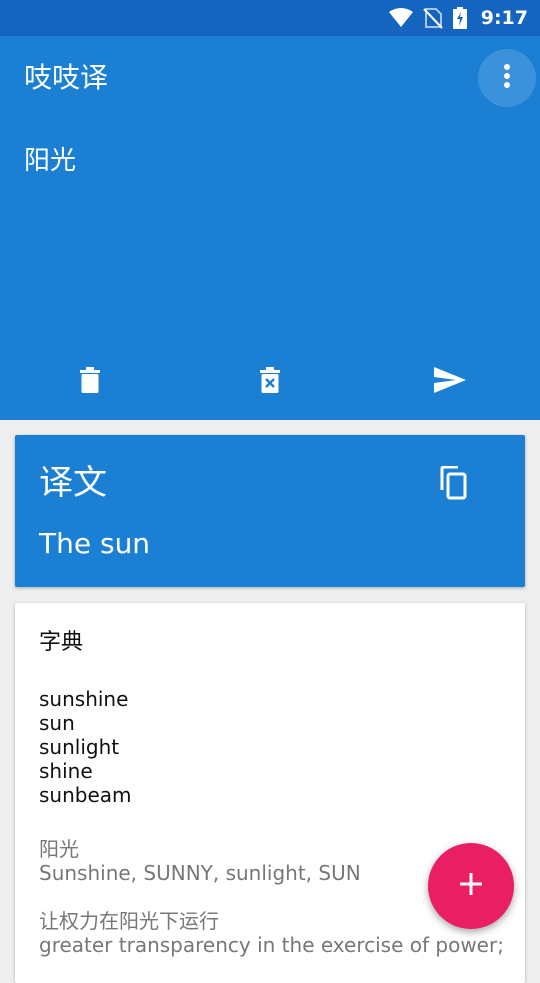  What do you see at coordinates (61, 642) in the screenshot?
I see `dictionary-title: 字典` at bounding box center [61, 642].